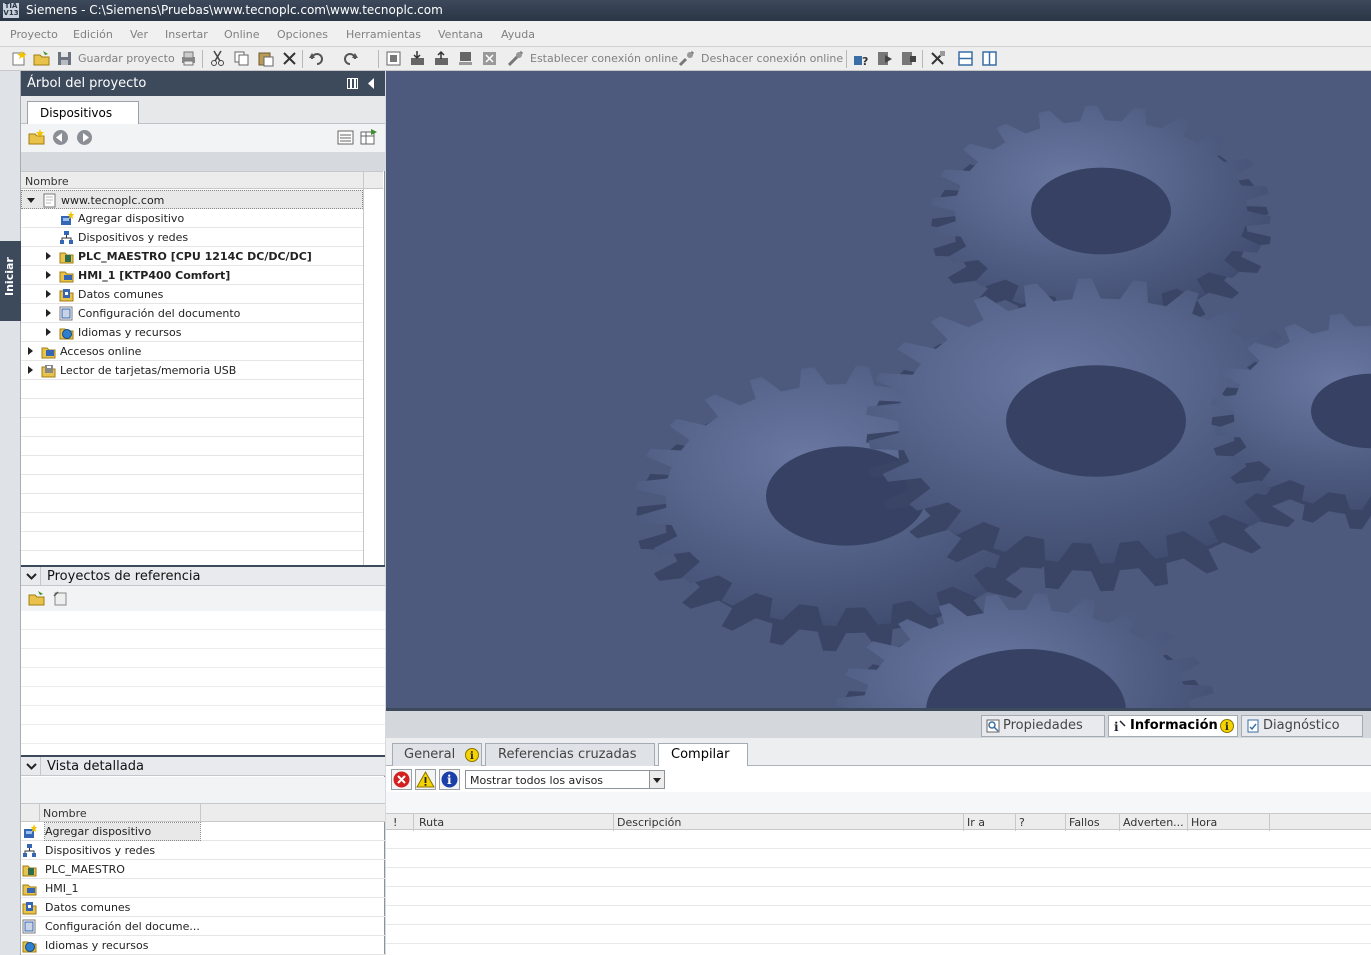  What do you see at coordinates (10, 281) in the screenshot?
I see `side-tab-start: Iniciar` at bounding box center [10, 281].